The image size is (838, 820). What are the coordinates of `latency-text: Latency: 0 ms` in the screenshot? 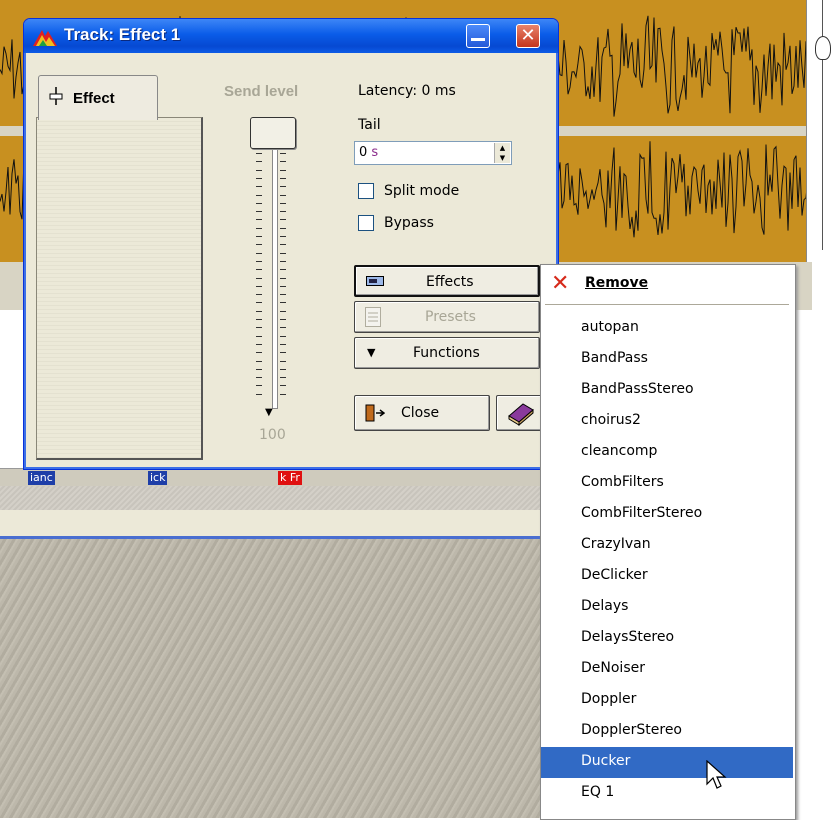 It's located at (407, 91).